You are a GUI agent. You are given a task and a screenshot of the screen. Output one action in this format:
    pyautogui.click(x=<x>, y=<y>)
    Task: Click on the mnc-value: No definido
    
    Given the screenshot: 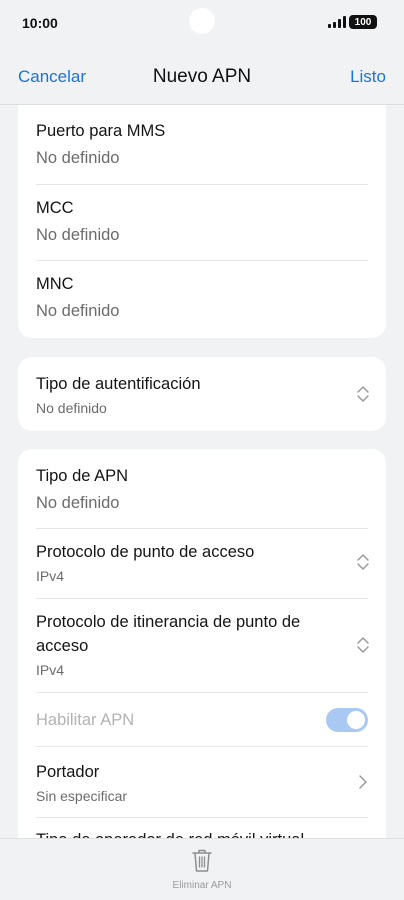 What is the action you would take?
    pyautogui.click(x=78, y=311)
    